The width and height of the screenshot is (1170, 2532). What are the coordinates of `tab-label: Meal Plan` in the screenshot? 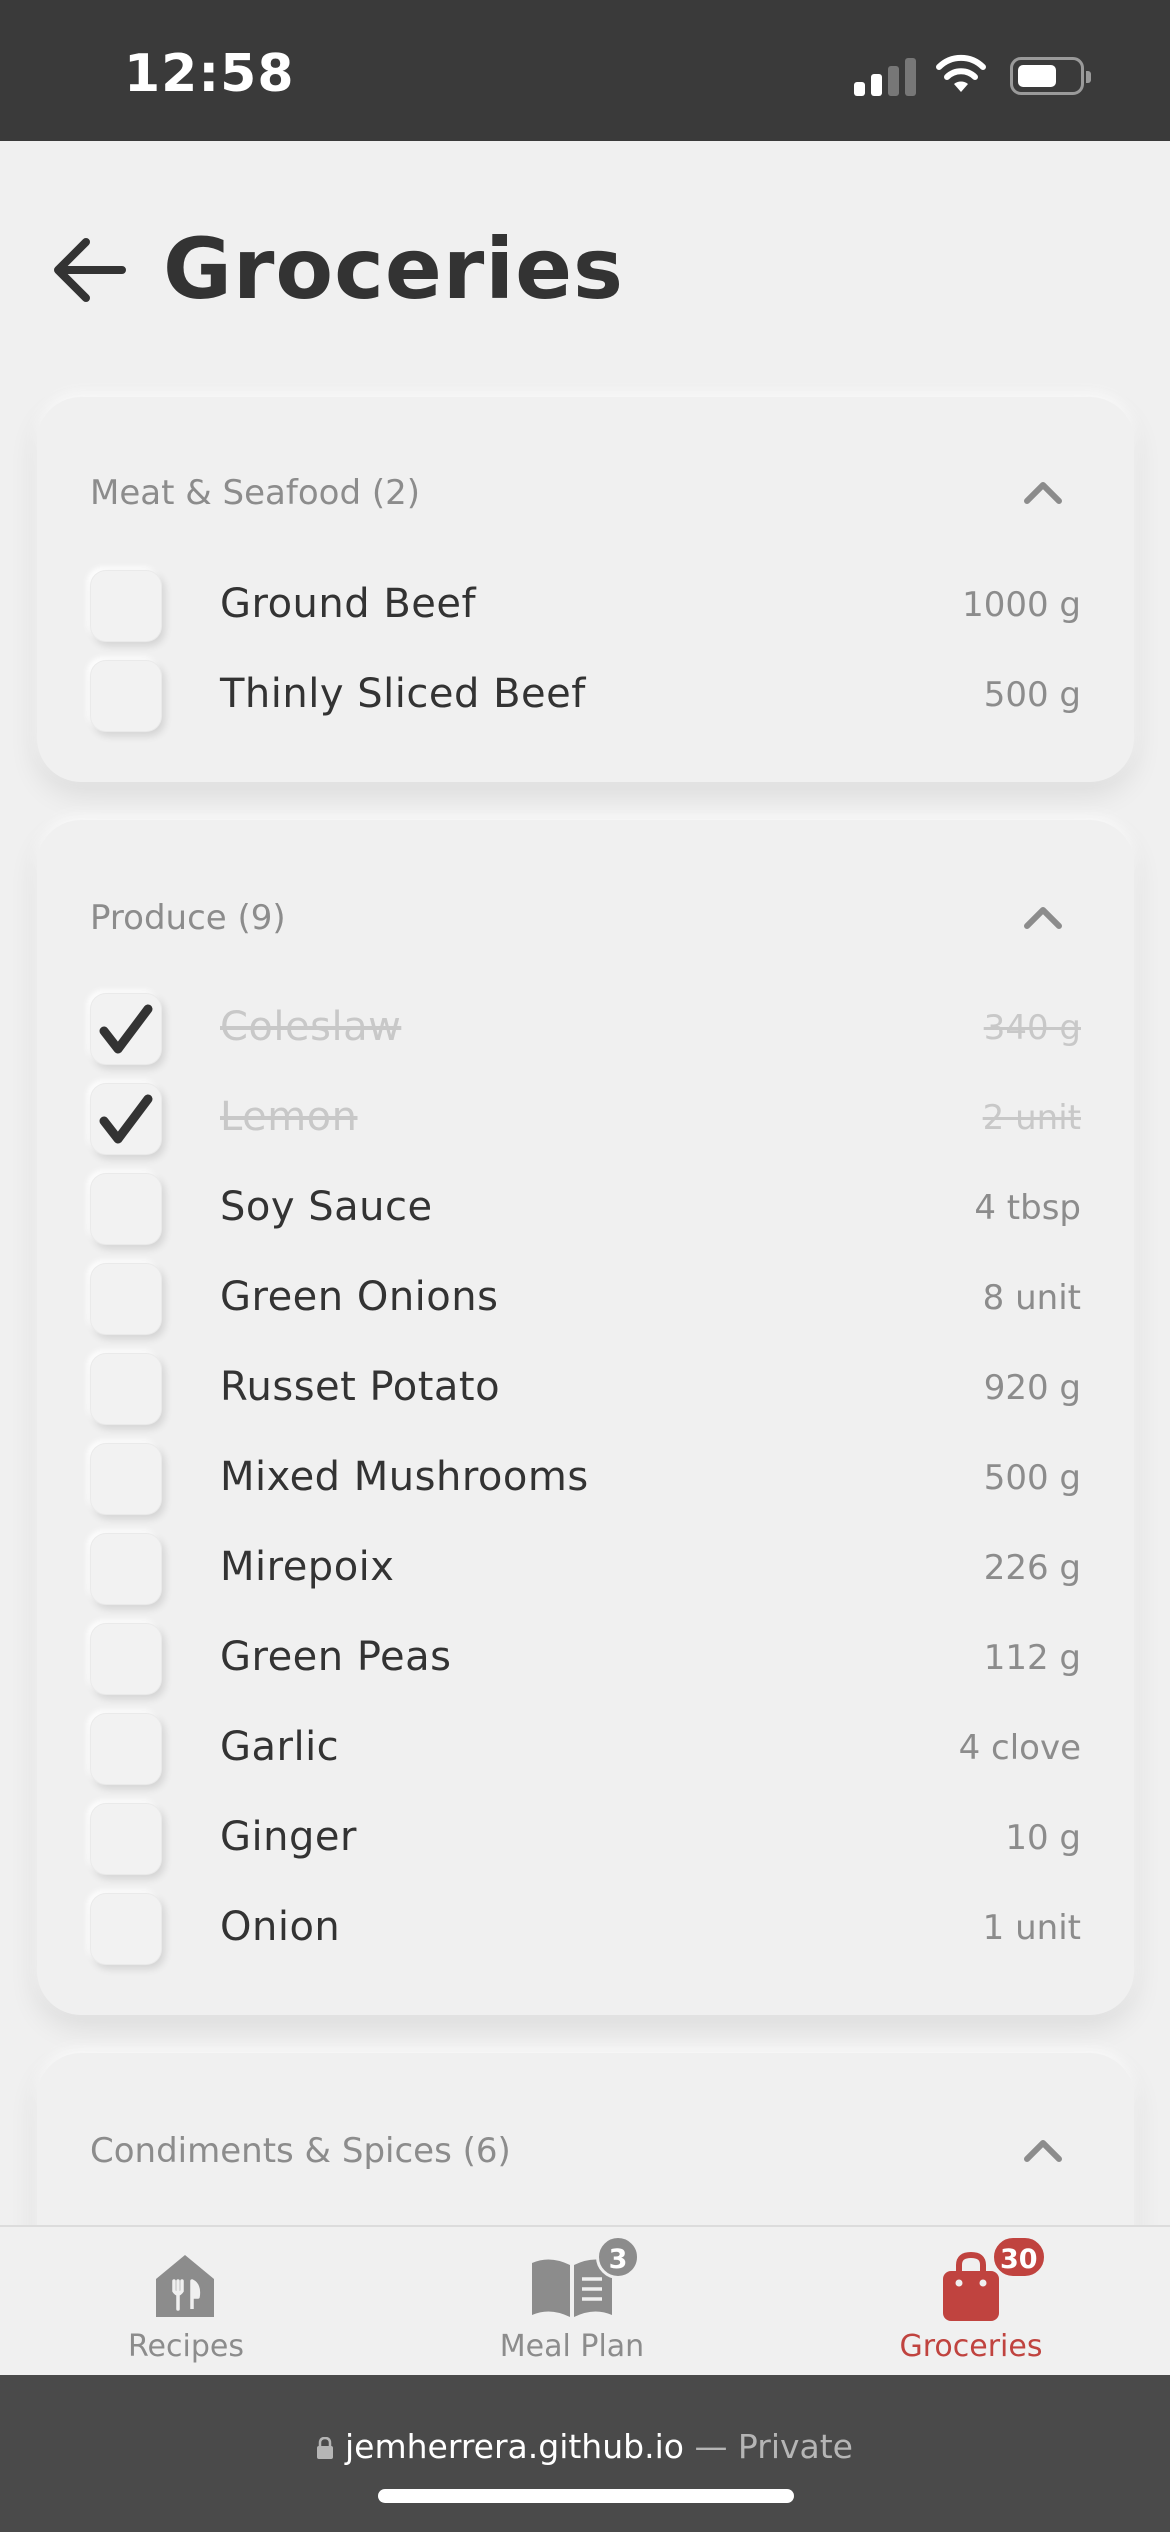 It's located at (572, 2346).